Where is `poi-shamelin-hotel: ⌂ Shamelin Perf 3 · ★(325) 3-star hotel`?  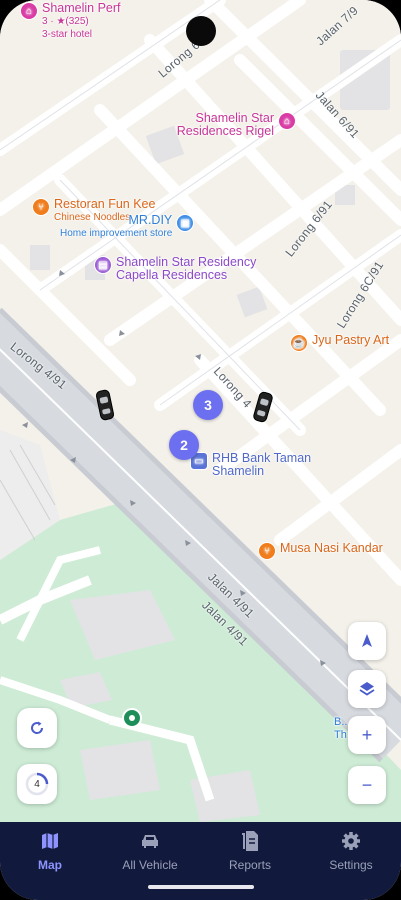 poi-shamelin-hotel: ⌂ Shamelin Perf 3 · ★(325) 3-star hotel is located at coordinates (70, 21).